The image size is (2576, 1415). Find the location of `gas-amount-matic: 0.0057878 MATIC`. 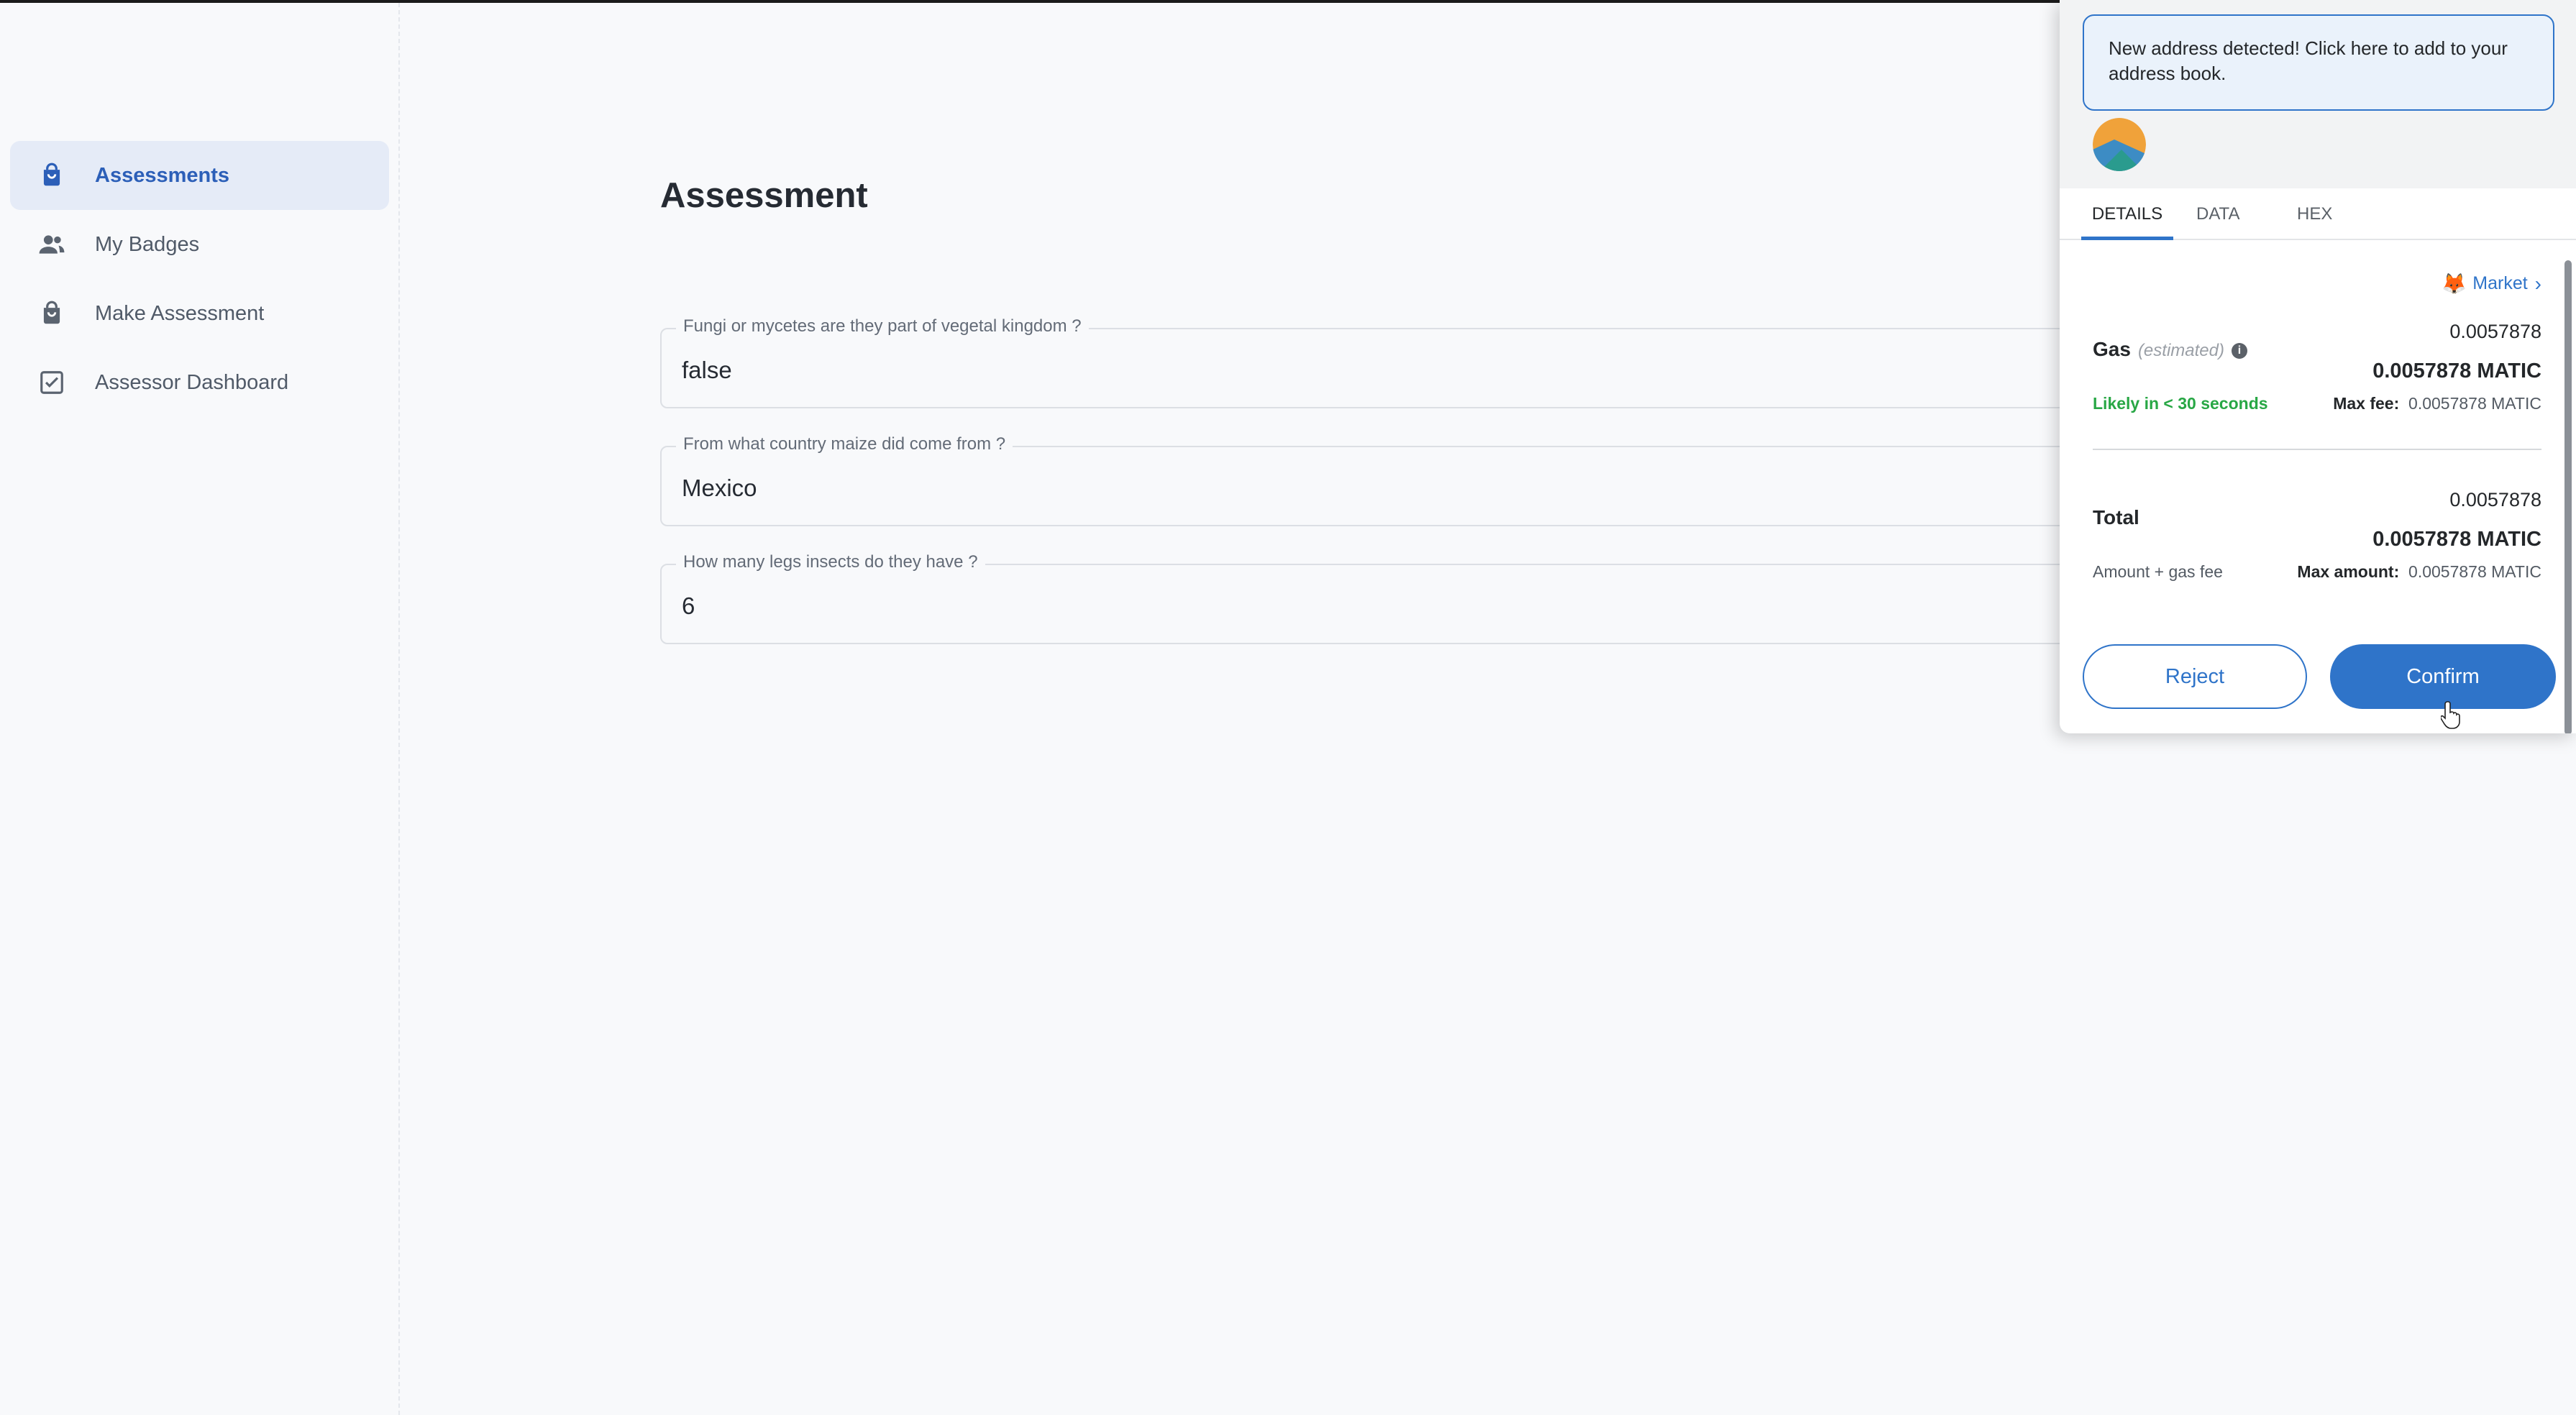

gas-amount-matic: 0.0057878 MATIC is located at coordinates (2456, 371).